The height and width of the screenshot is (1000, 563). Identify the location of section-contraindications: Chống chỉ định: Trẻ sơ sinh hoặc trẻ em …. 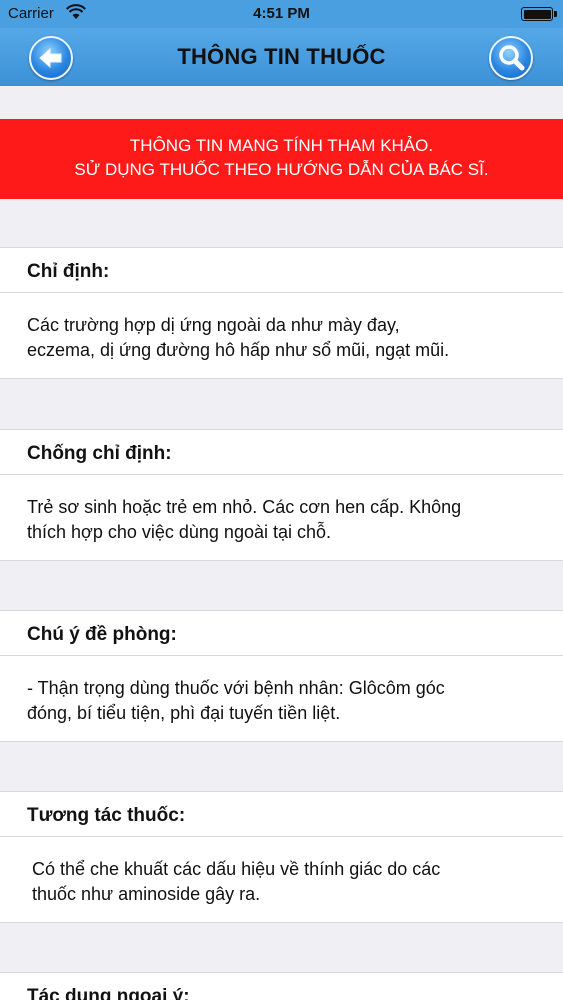
(281, 495).